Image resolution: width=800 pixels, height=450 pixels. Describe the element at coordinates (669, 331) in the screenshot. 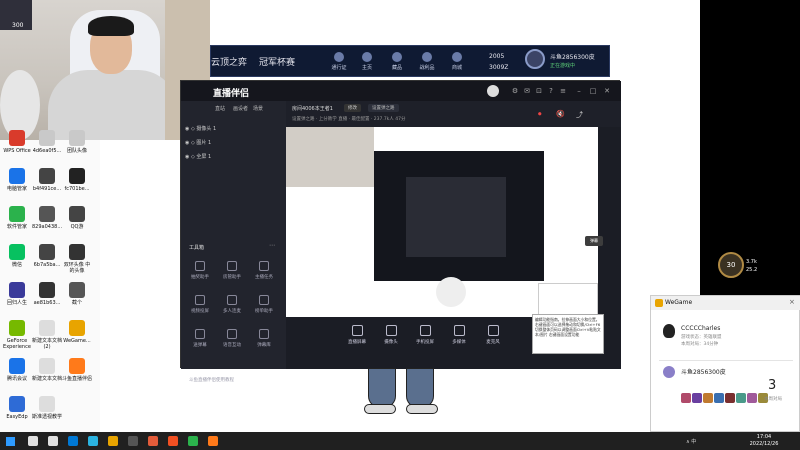

I see `qq-icon` at that location.